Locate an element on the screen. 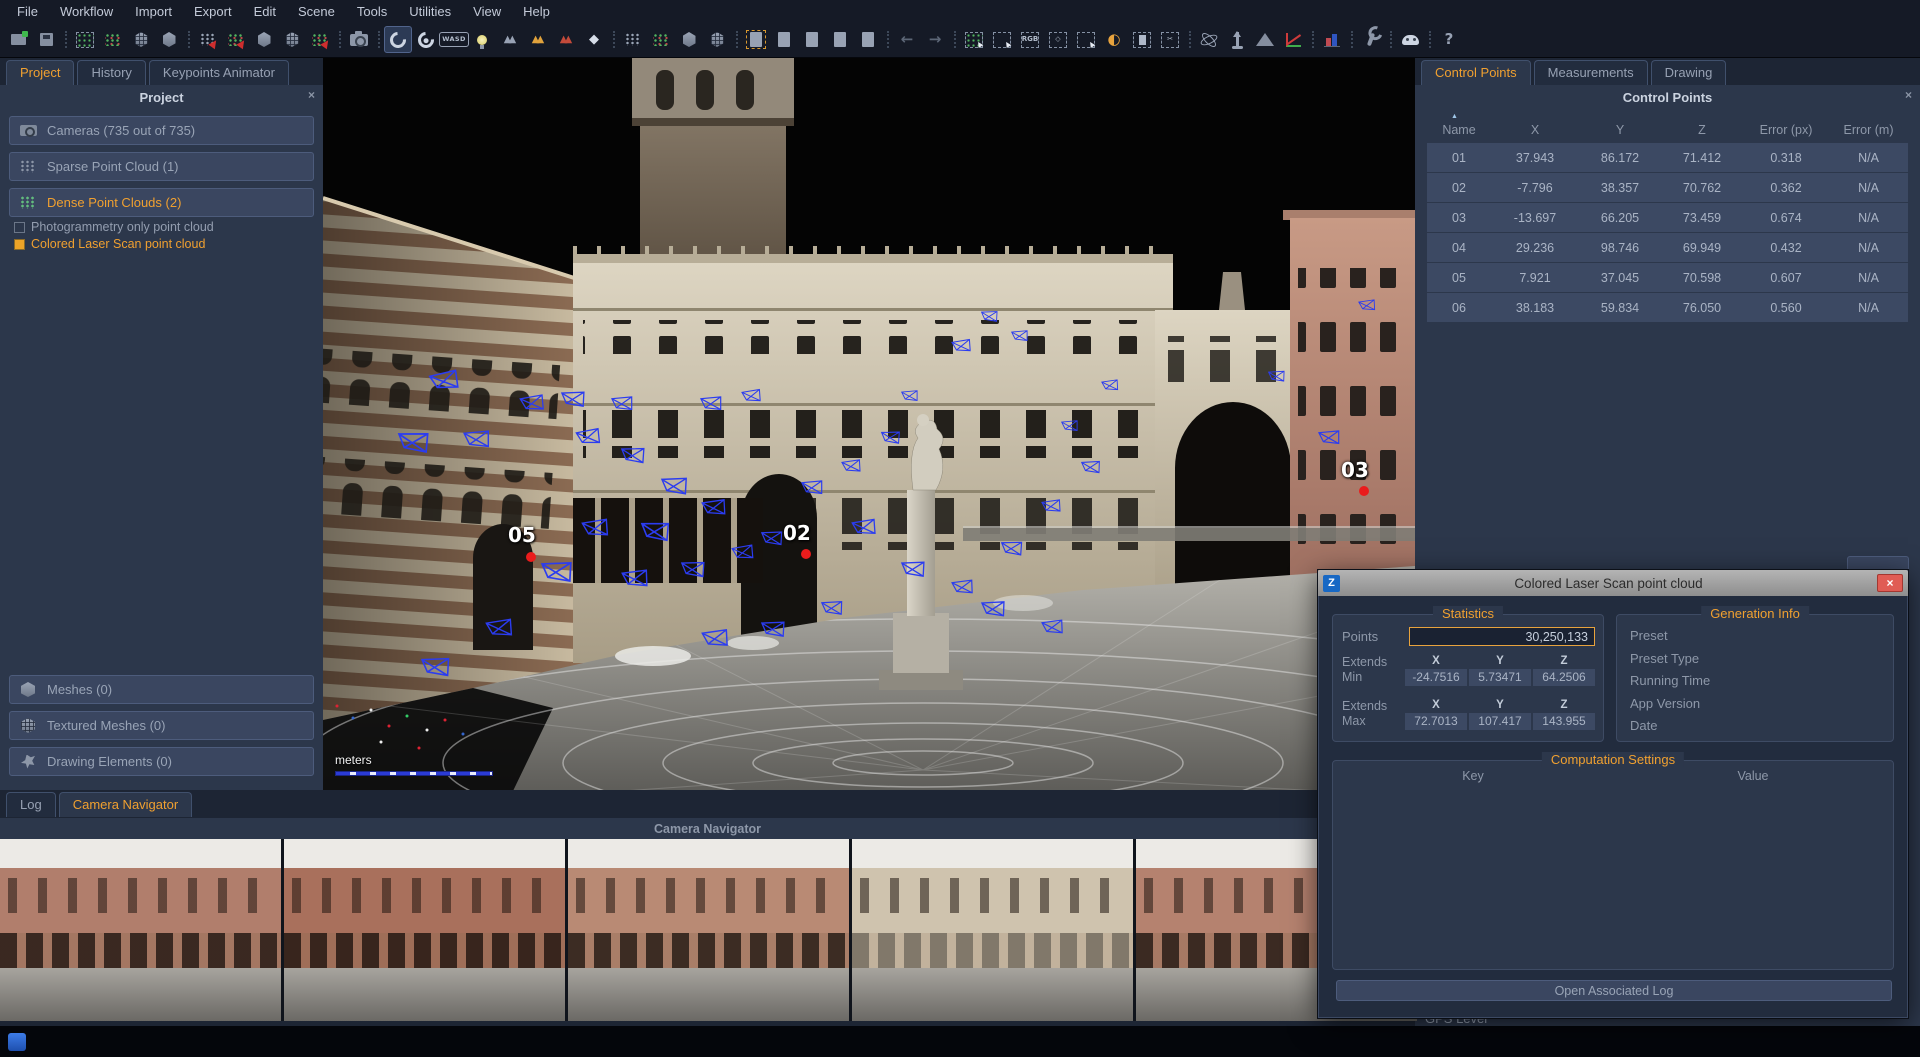 This screenshot has height=1057, width=1920. column-header: Y is located at coordinates (1620, 130).